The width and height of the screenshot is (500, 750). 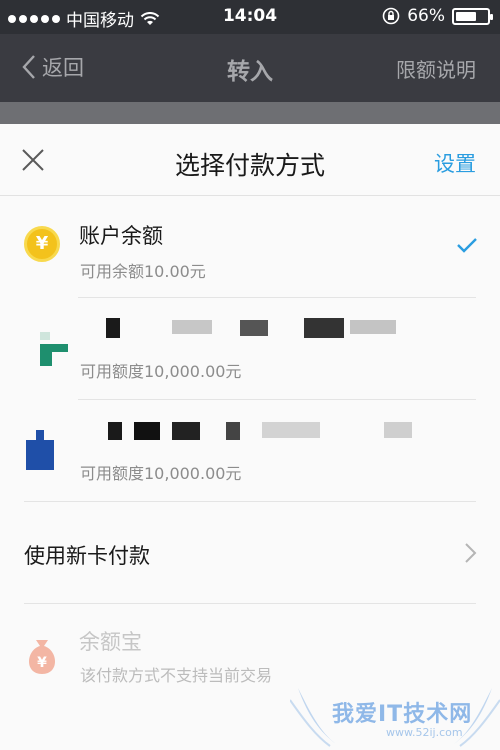 What do you see at coordinates (455, 163) in the screenshot?
I see `settings-button: 设置` at bounding box center [455, 163].